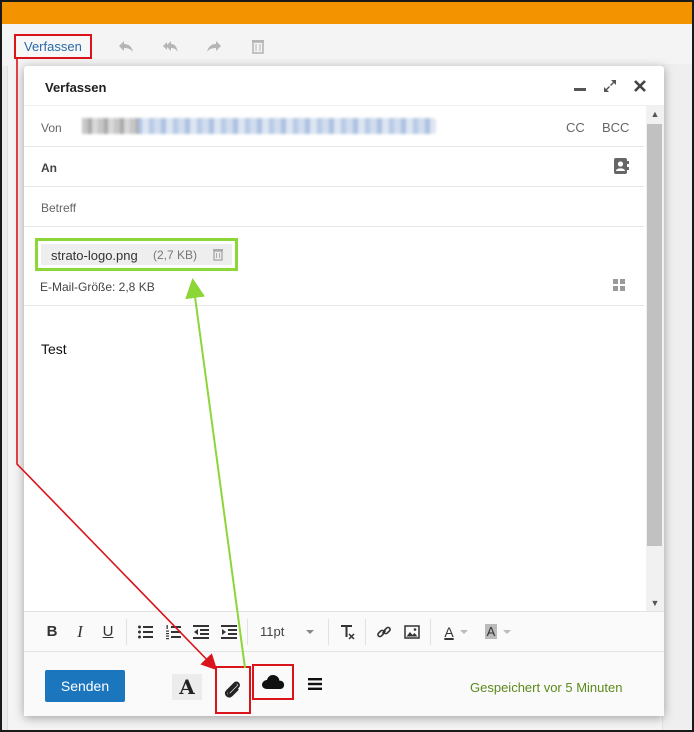 This screenshot has width=694, height=732. What do you see at coordinates (214, 46) in the screenshot?
I see `forward-icon` at bounding box center [214, 46].